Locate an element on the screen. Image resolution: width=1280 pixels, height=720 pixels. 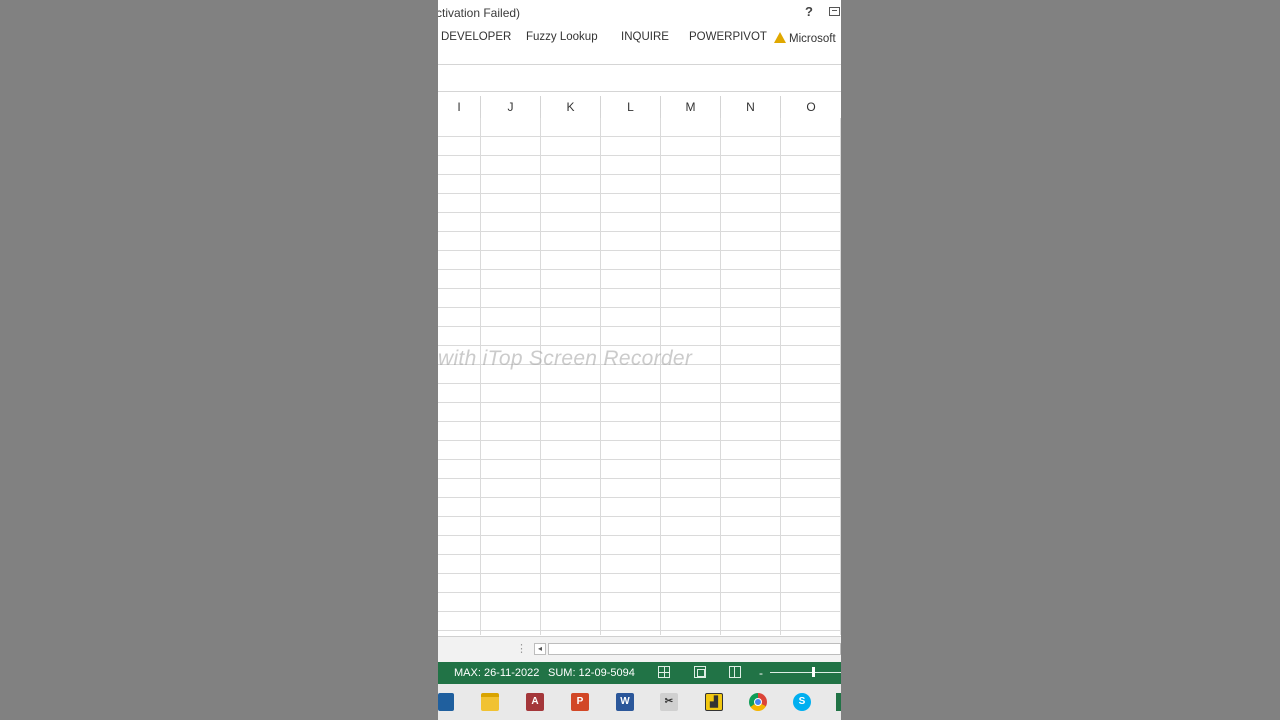
excel-icon is located at coordinates (838, 702).